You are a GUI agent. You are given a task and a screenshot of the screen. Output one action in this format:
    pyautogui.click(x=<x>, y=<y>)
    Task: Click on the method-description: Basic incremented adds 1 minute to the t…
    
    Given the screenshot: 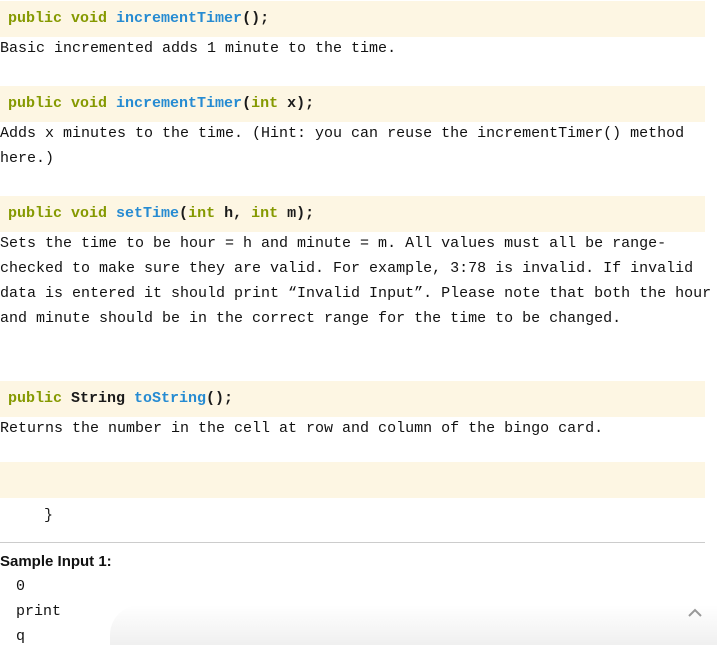 What is the action you would take?
    pyautogui.click(x=198, y=48)
    